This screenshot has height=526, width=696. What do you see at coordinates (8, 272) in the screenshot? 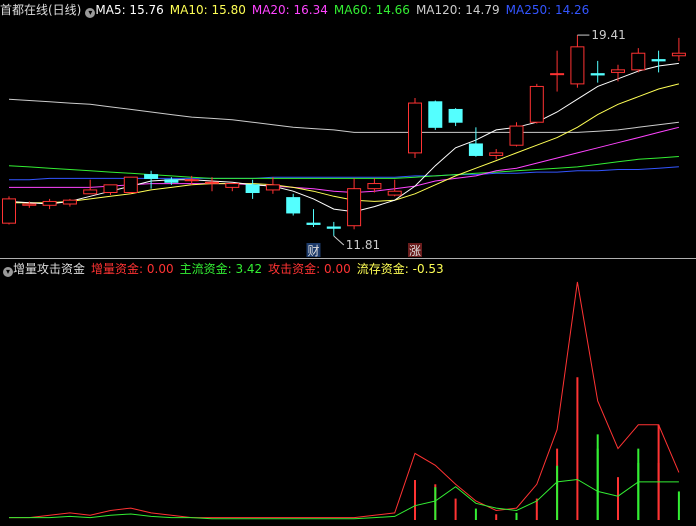
I see `indicator-settings-icon: ▾` at bounding box center [8, 272].